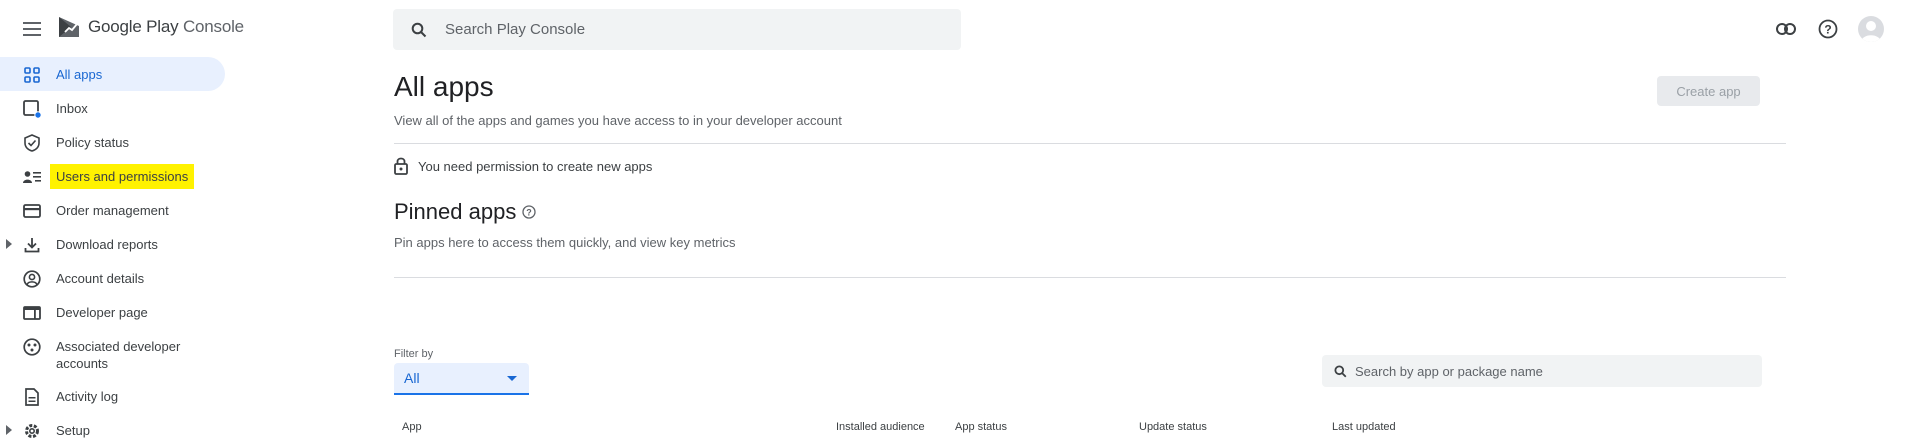 The width and height of the screenshot is (1906, 442). I want to click on sidebar-item-label: Associated developer accounts, so click(118, 355).